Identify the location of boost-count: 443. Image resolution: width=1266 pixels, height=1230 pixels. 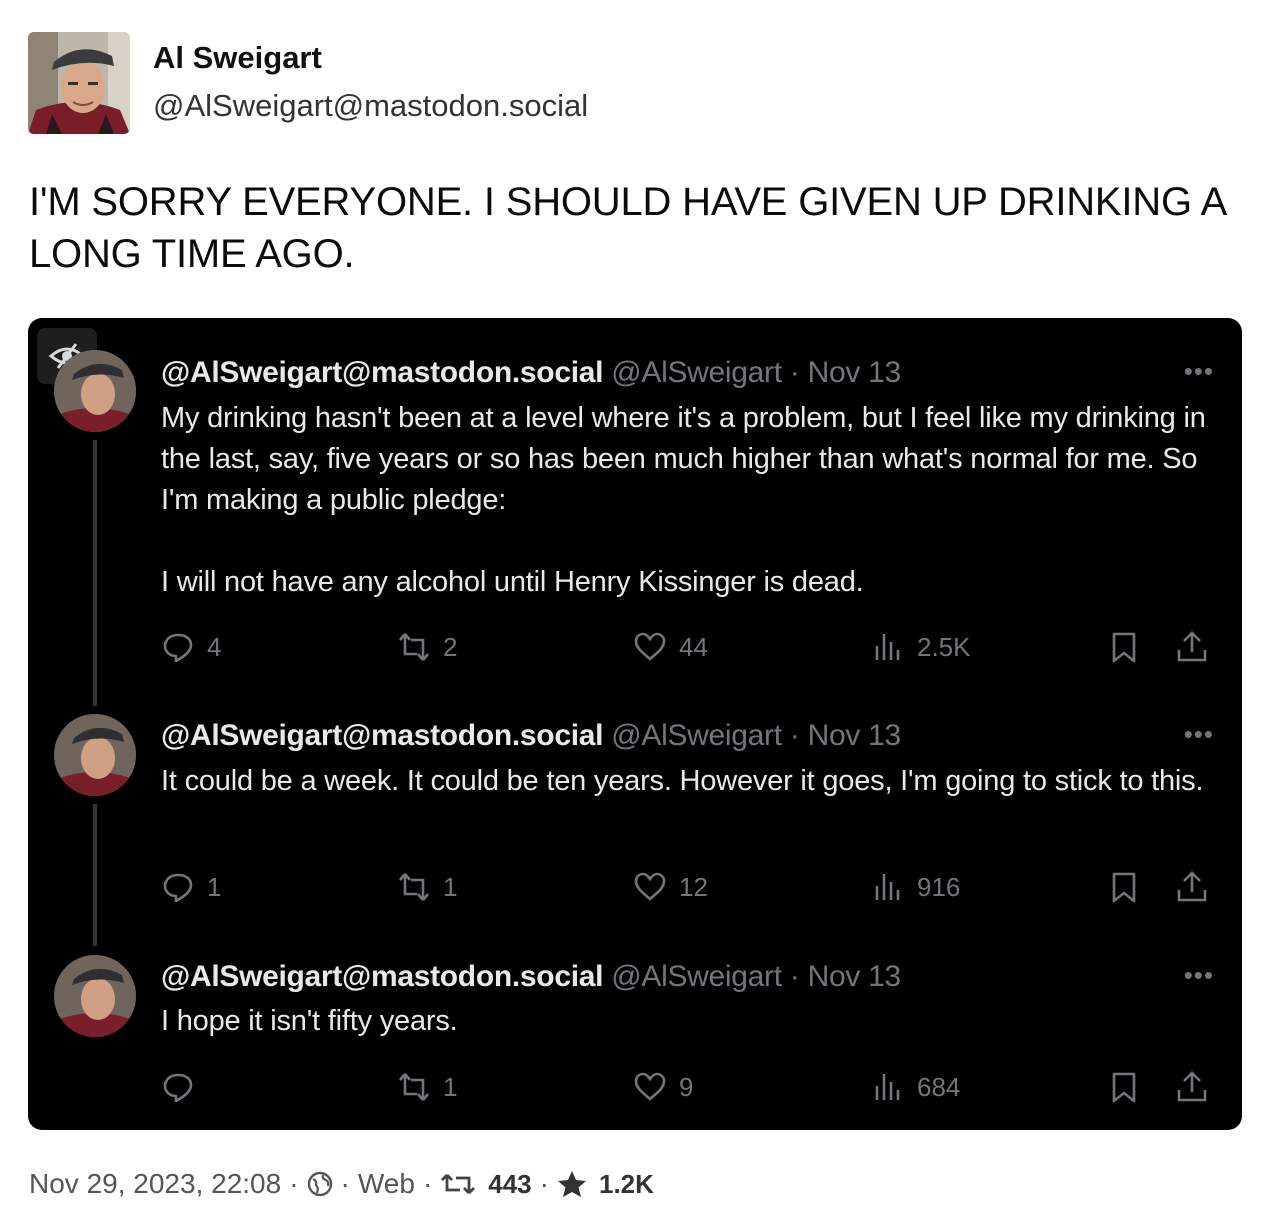
(509, 1184).